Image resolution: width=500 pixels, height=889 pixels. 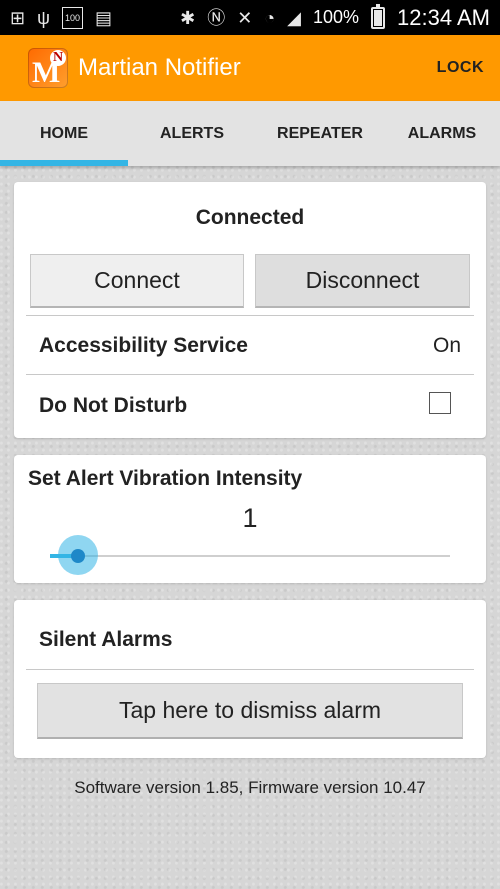 I want to click on battery-100-icon: 100, so click(x=72, y=17).